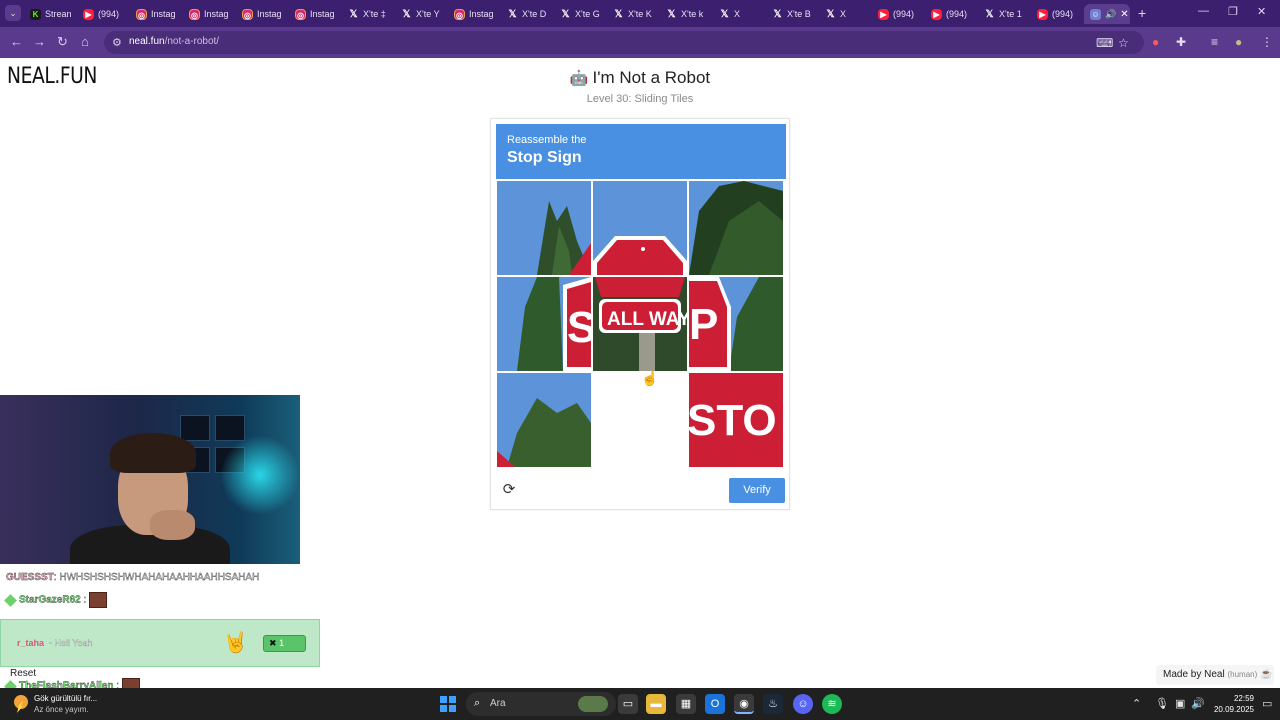 The height and width of the screenshot is (720, 1280). I want to click on browser-tab: 𝕏 X'te K, so click(636, 14).